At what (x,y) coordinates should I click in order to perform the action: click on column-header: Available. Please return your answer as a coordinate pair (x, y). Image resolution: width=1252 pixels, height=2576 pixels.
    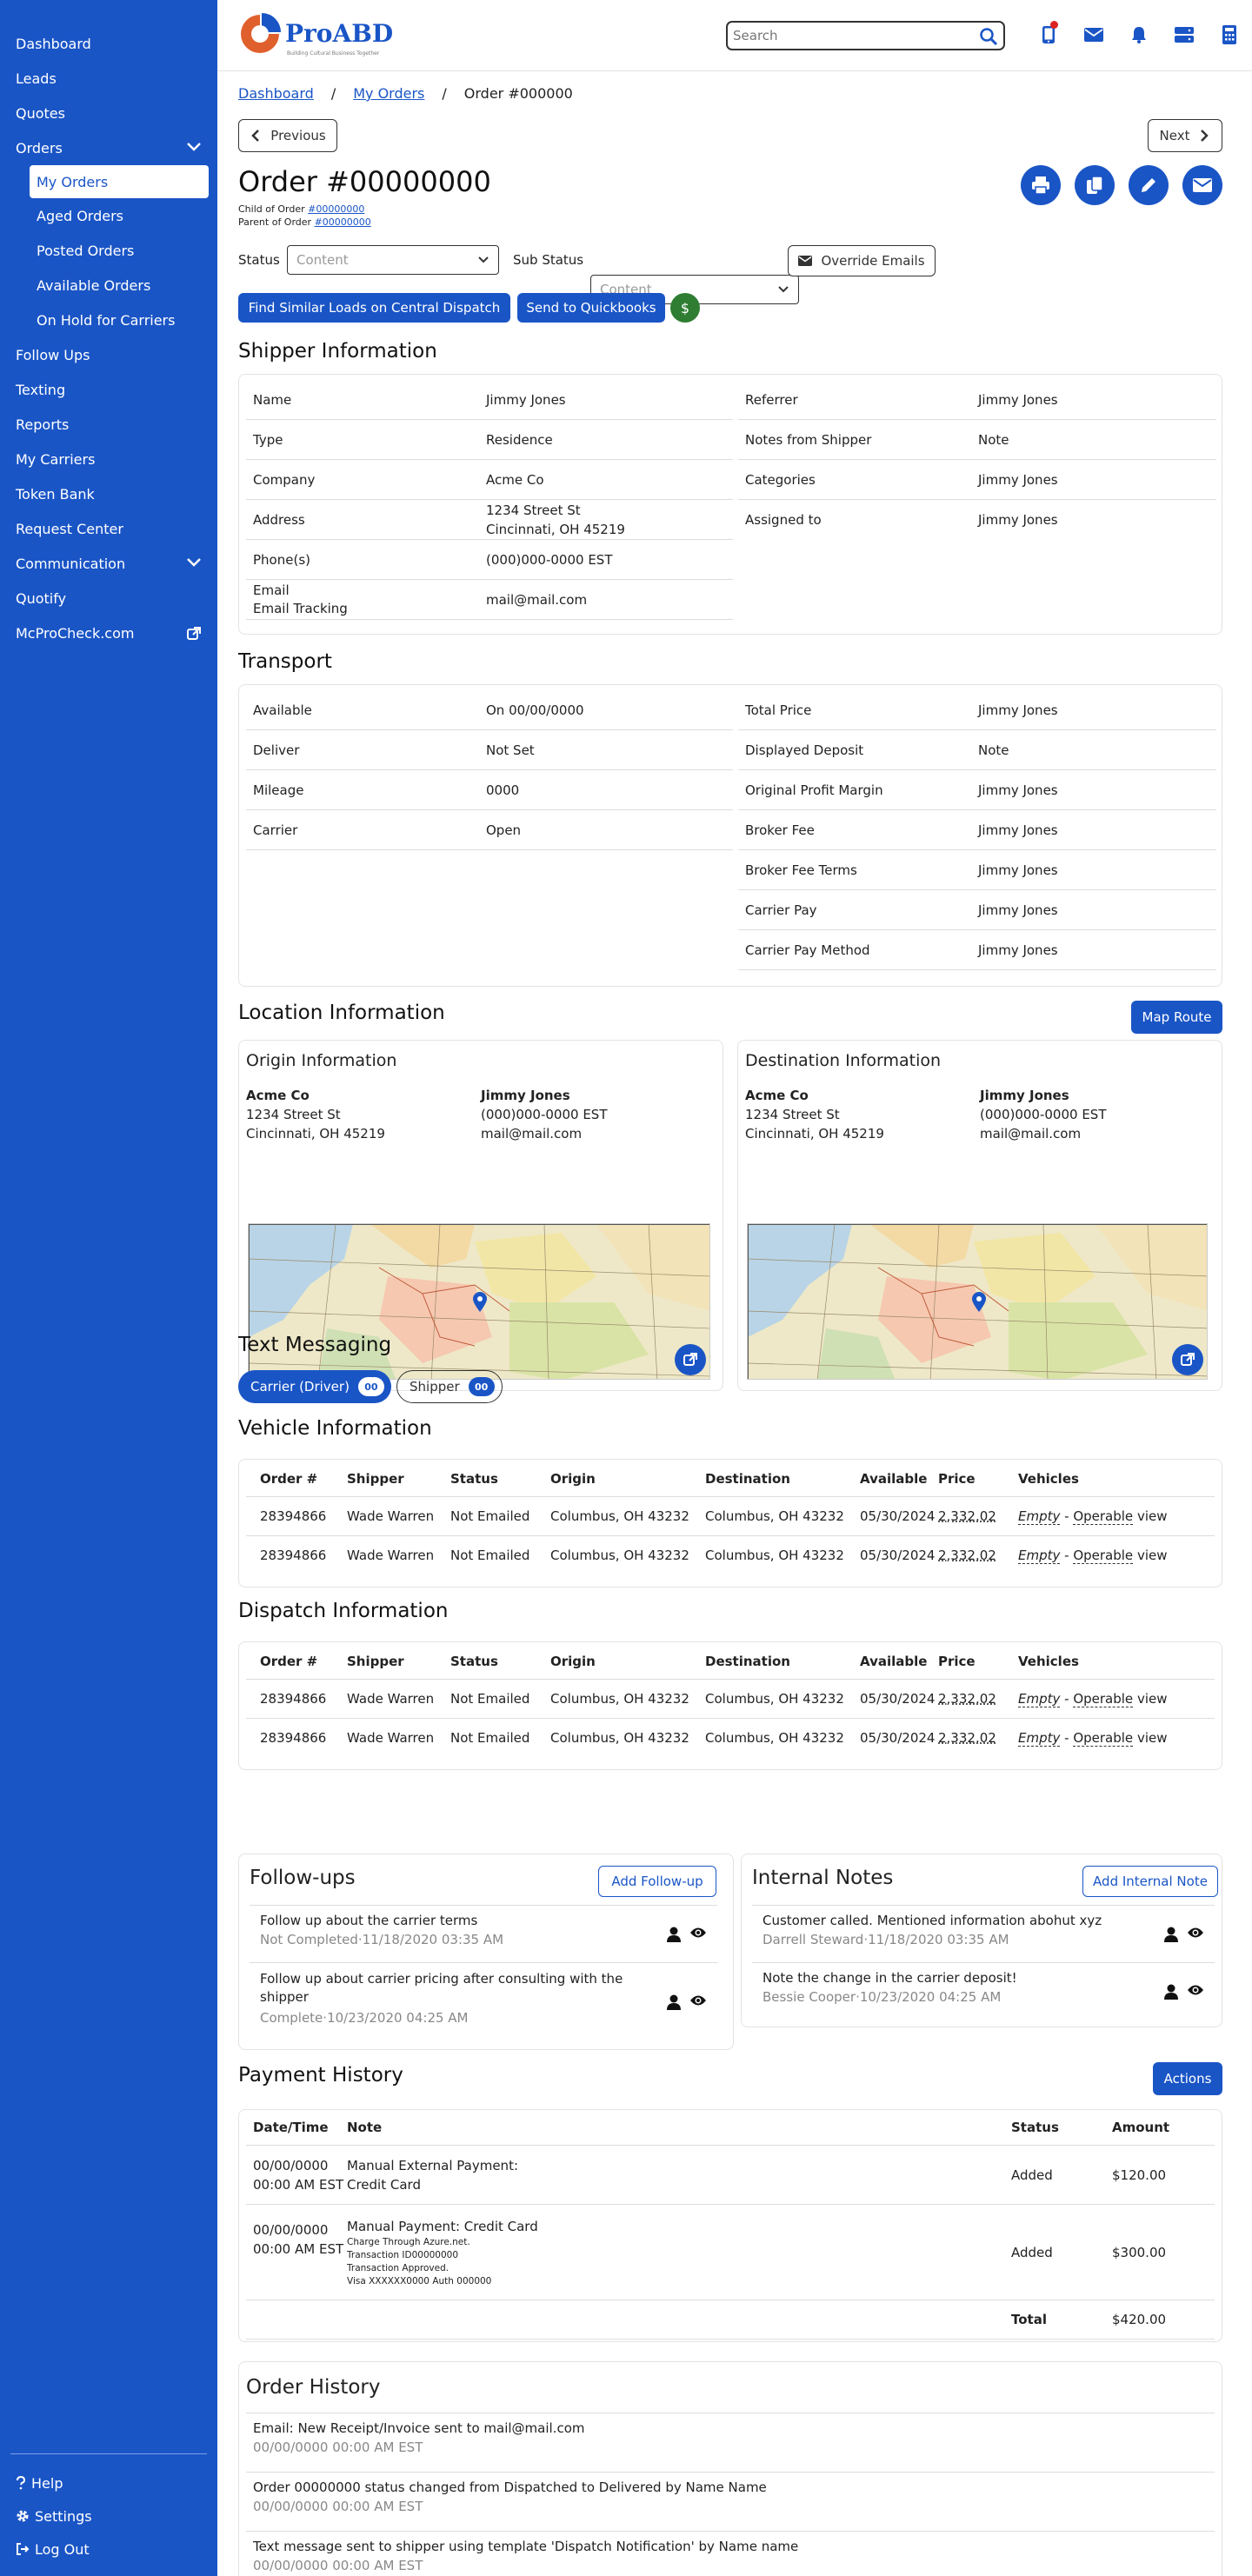
    Looking at the image, I should click on (894, 1479).